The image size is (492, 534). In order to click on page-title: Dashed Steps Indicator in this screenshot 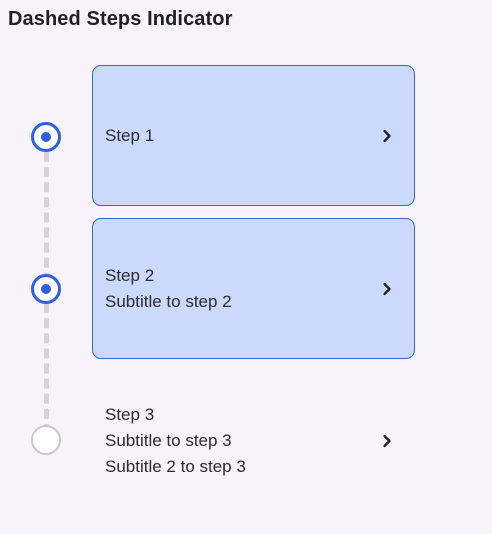, I will do `click(120, 19)`.